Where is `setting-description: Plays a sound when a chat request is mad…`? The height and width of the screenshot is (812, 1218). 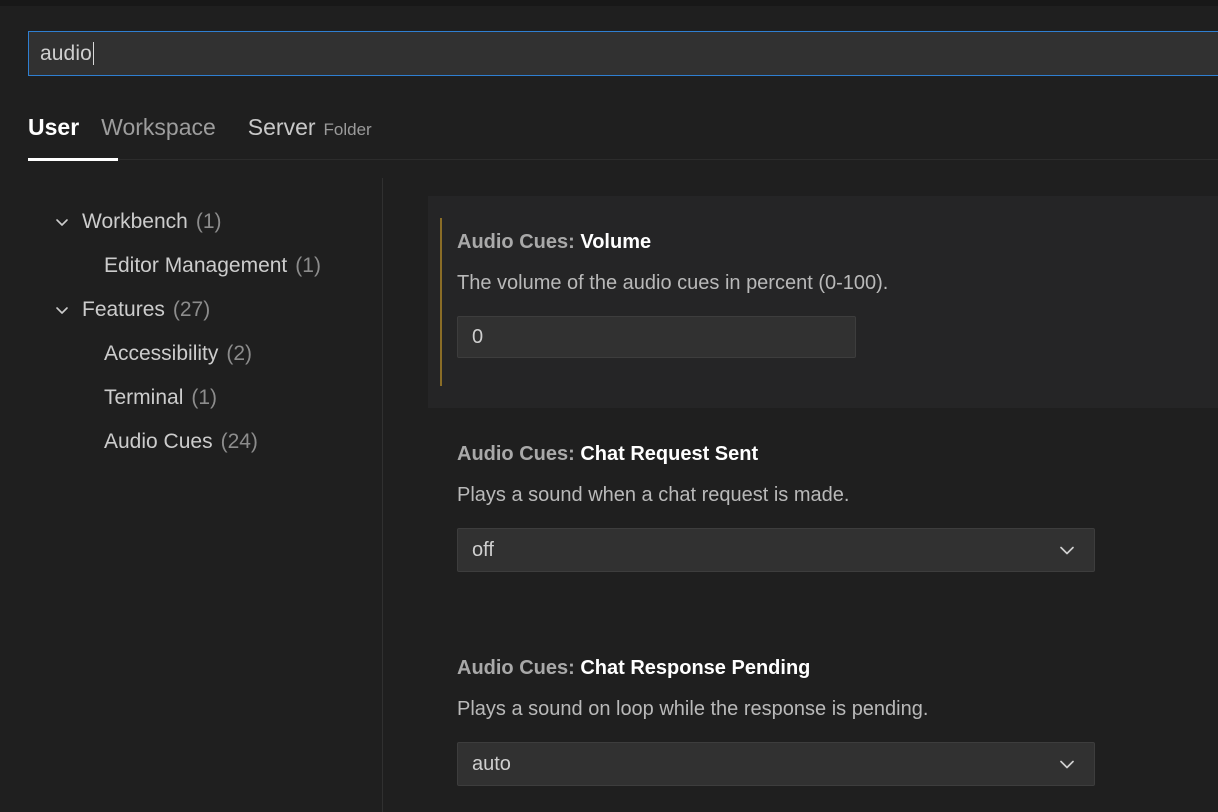 setting-description: Plays a sound when a chat request is mad… is located at coordinates (653, 495).